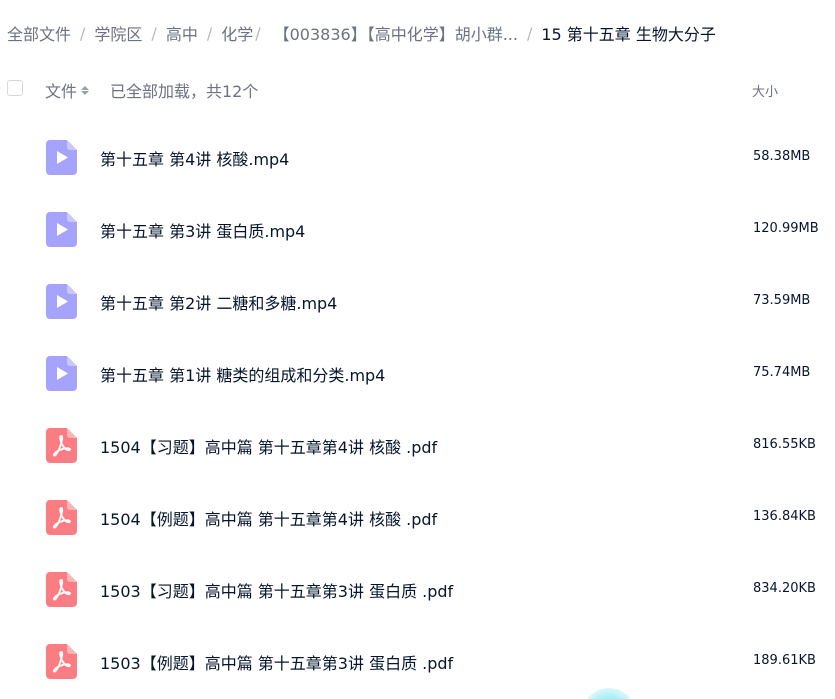 This screenshot has height=699, width=835. What do you see at coordinates (784, 516) in the screenshot?
I see `file-size: 136.84KB` at bounding box center [784, 516].